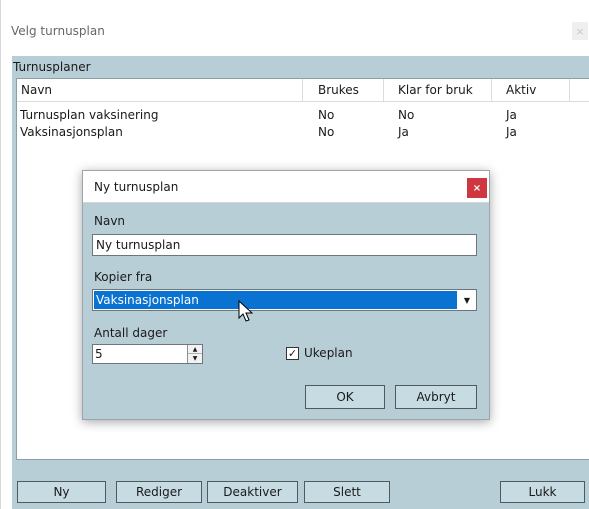  I want to click on edit-button: Rediger, so click(159, 492).